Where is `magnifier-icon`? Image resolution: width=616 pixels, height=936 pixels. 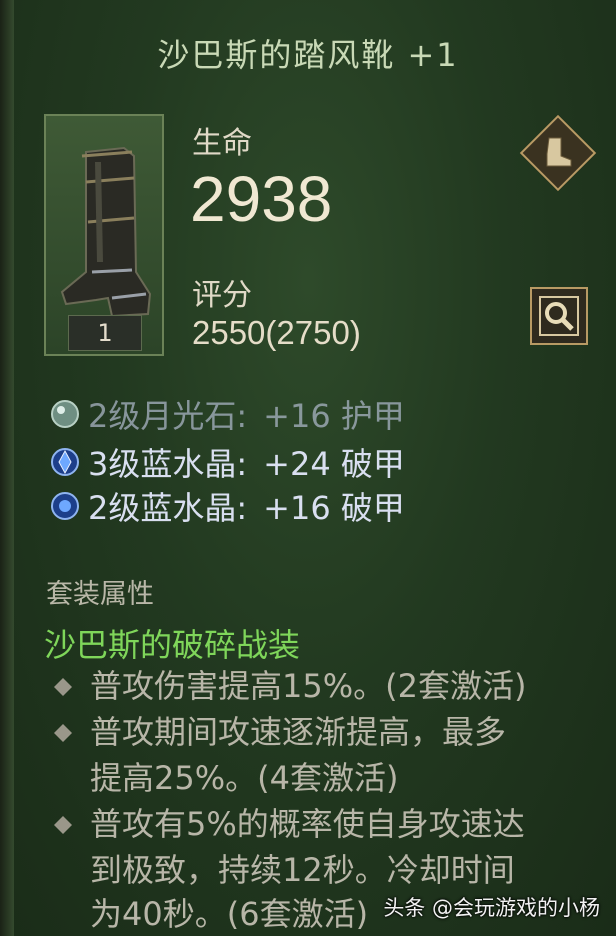 magnifier-icon is located at coordinates (559, 316).